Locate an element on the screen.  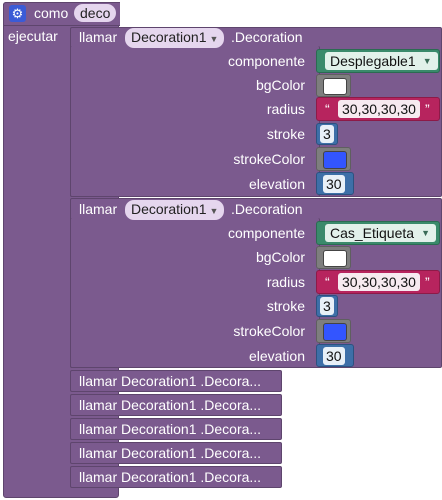
call-1-componente-block: Desplegable1 ▼ is located at coordinates (378, 61).